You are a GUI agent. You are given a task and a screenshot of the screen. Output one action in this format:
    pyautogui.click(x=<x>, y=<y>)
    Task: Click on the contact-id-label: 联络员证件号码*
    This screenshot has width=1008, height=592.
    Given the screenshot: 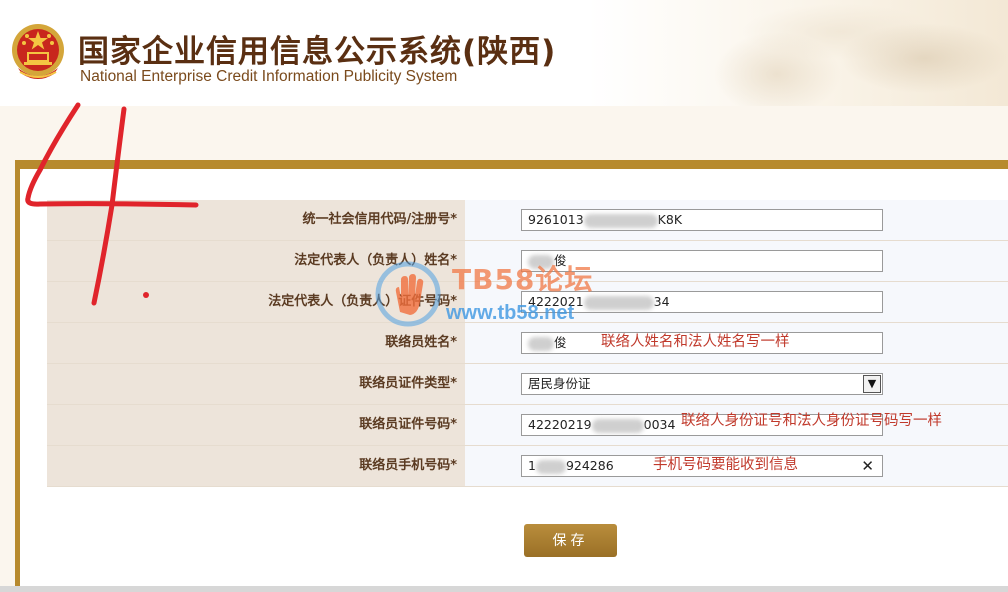 What is the action you would take?
    pyautogui.click(x=256, y=425)
    